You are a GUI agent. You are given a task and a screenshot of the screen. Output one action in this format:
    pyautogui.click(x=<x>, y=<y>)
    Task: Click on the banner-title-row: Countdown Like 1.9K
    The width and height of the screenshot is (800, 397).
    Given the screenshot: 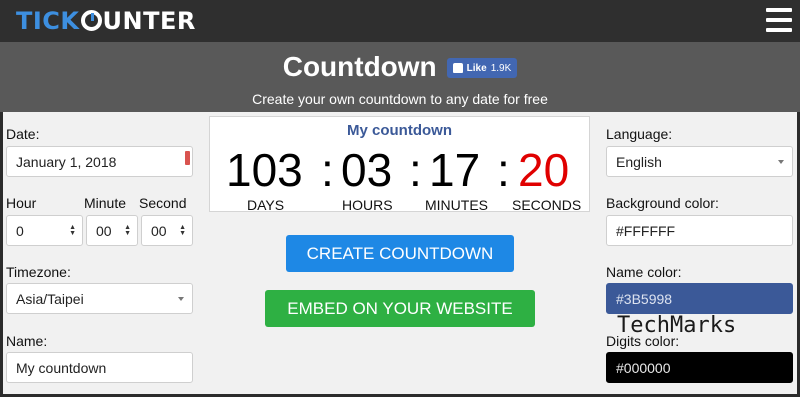 What is the action you would take?
    pyautogui.click(x=400, y=67)
    